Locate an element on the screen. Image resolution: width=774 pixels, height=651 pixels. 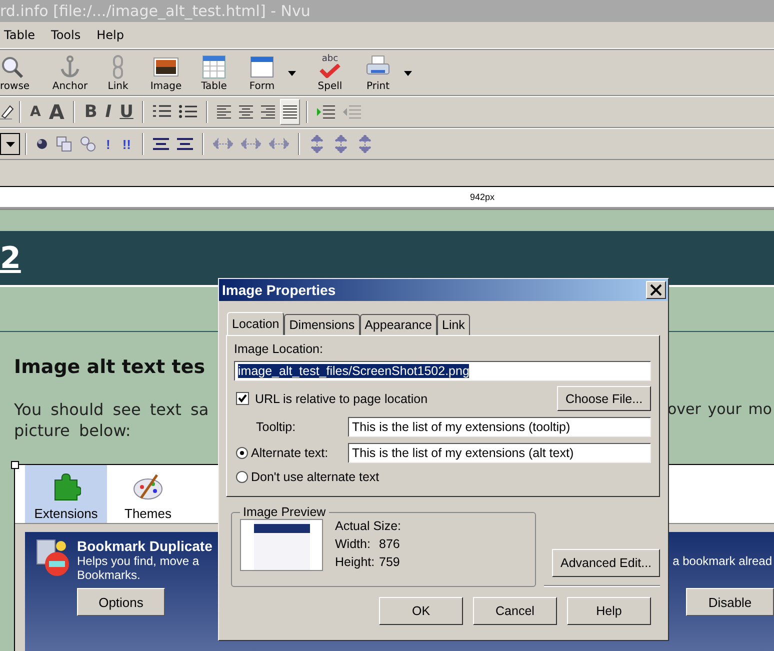
close-button is located at coordinates (656, 290).